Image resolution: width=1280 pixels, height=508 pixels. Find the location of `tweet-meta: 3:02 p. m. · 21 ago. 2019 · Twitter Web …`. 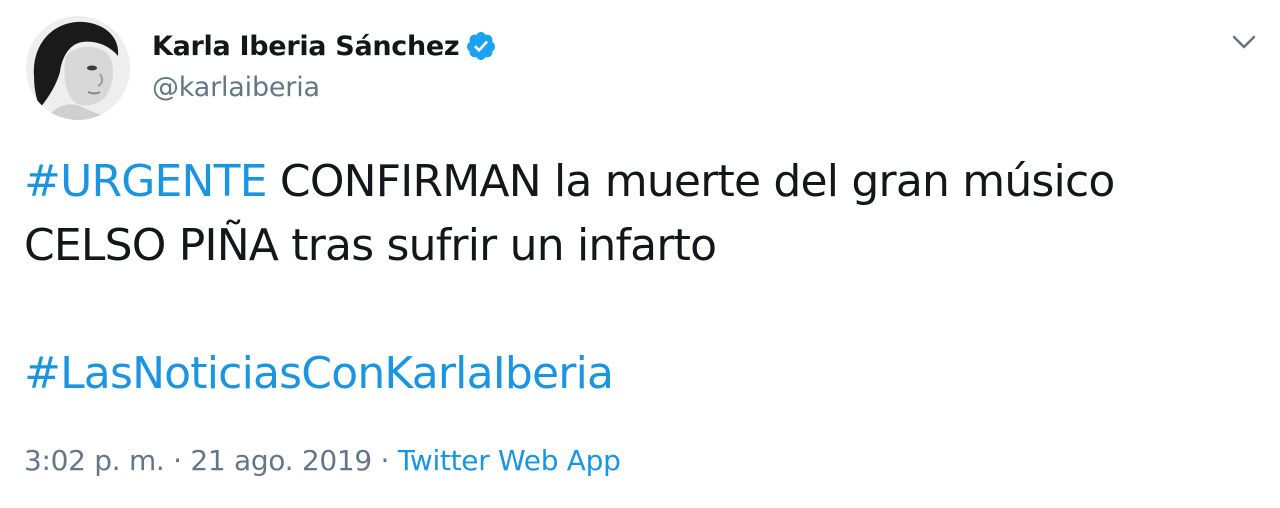

tweet-meta: 3:02 p. m. · 21 ago. 2019 · Twitter Web … is located at coordinates (322, 460).